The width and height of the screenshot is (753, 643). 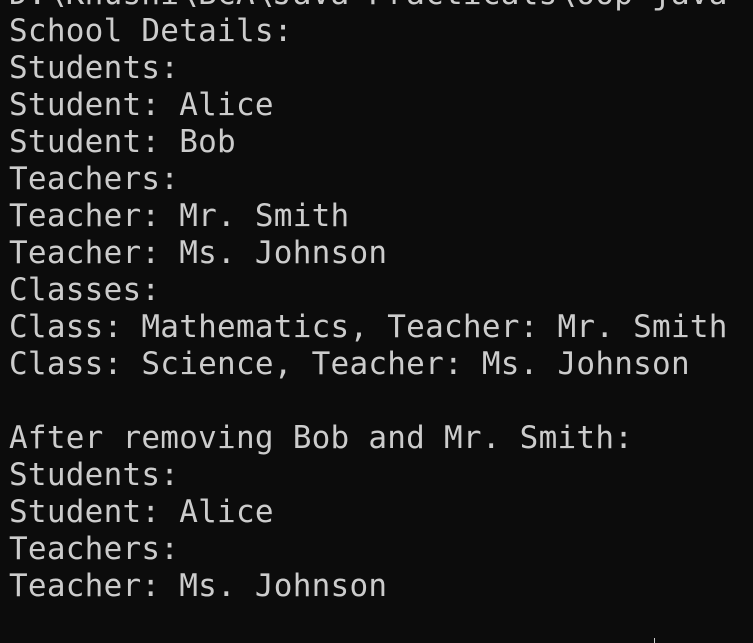 I want to click on output-line: Class: Science, Teacher: Ms. Johnson, so click(x=349, y=364).